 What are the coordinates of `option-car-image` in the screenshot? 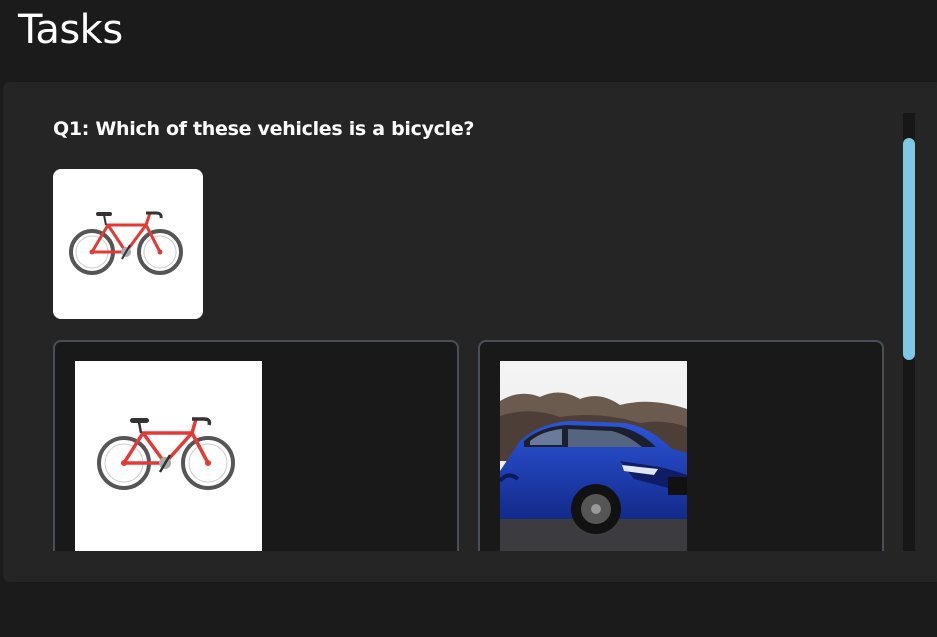 It's located at (593, 456).